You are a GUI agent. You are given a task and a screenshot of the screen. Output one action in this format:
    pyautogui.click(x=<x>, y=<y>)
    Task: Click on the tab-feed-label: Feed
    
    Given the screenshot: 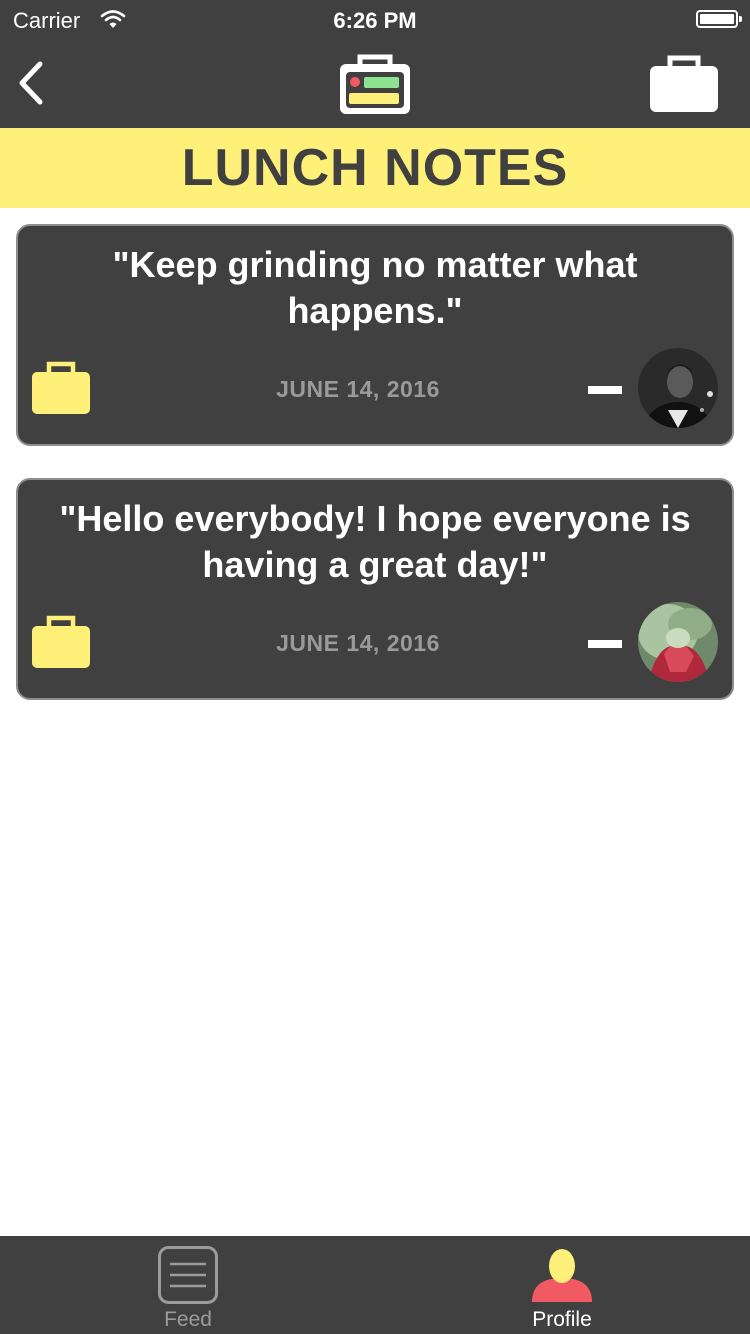 What is the action you would take?
    pyautogui.click(x=188, y=1319)
    